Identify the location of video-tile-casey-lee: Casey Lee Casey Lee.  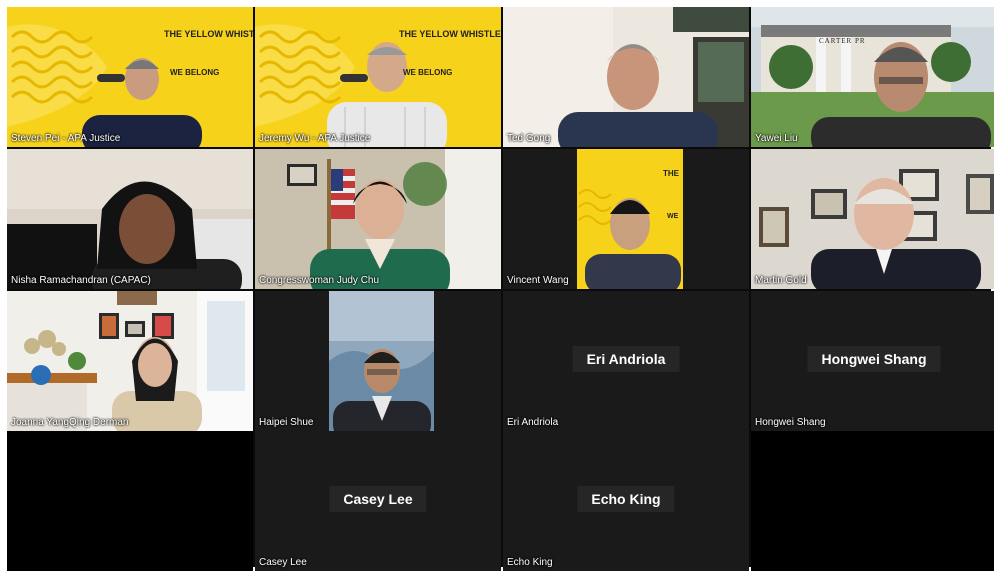
(378, 501).